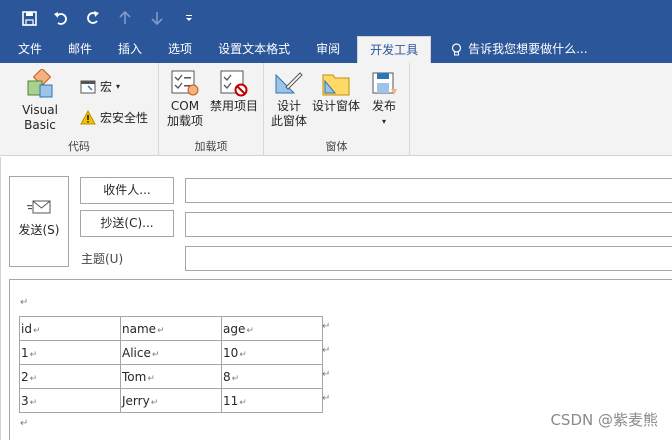 This screenshot has height=440, width=672. What do you see at coordinates (39, 207) in the screenshot?
I see `send-mail-icon` at bounding box center [39, 207].